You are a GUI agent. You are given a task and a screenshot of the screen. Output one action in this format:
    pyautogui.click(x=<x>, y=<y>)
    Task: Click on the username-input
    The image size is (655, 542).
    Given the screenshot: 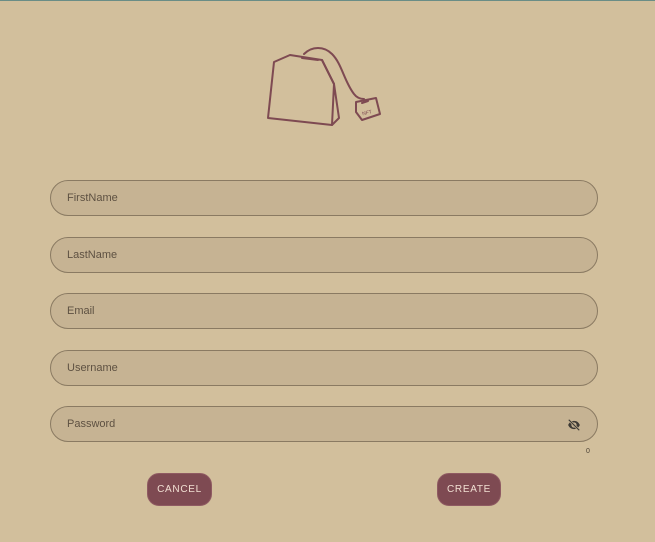 What is the action you would take?
    pyautogui.click(x=307, y=368)
    